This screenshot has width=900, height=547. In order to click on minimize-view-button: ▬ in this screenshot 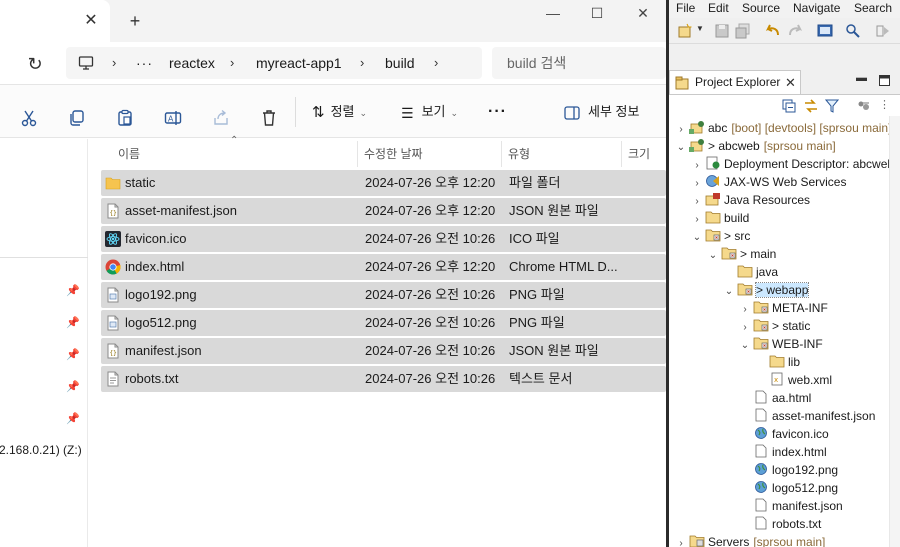, I will do `click(861, 78)`.